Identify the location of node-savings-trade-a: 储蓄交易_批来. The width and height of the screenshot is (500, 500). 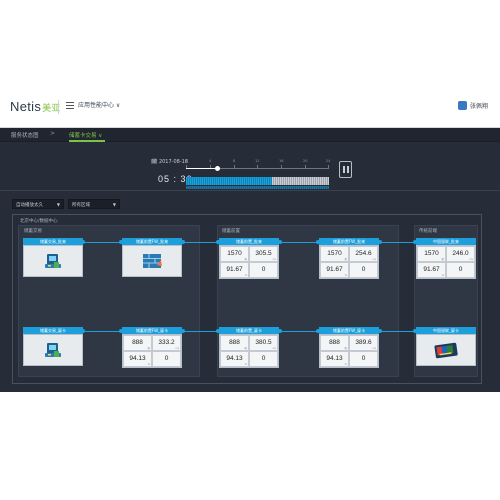
(53, 257).